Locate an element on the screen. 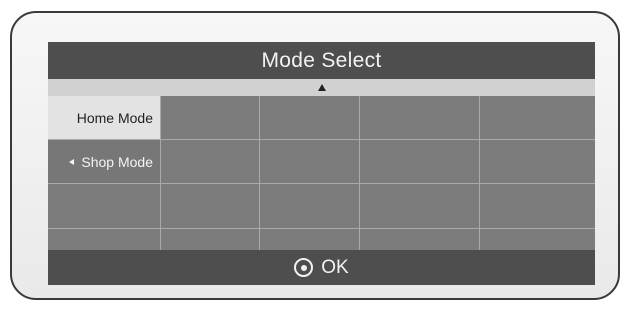 The width and height of the screenshot is (629, 311). ok-circle-icon is located at coordinates (304, 267).